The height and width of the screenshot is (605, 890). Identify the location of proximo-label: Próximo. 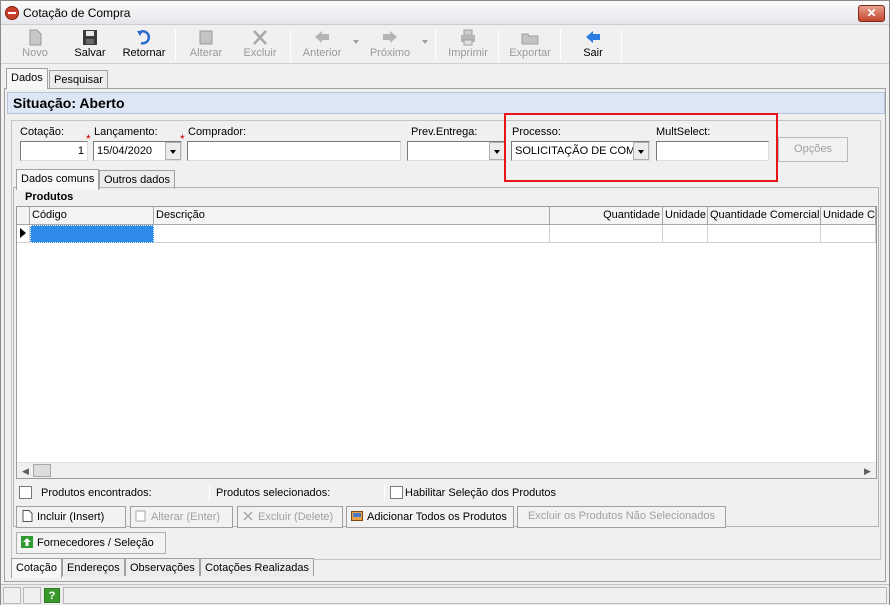
(390, 53).